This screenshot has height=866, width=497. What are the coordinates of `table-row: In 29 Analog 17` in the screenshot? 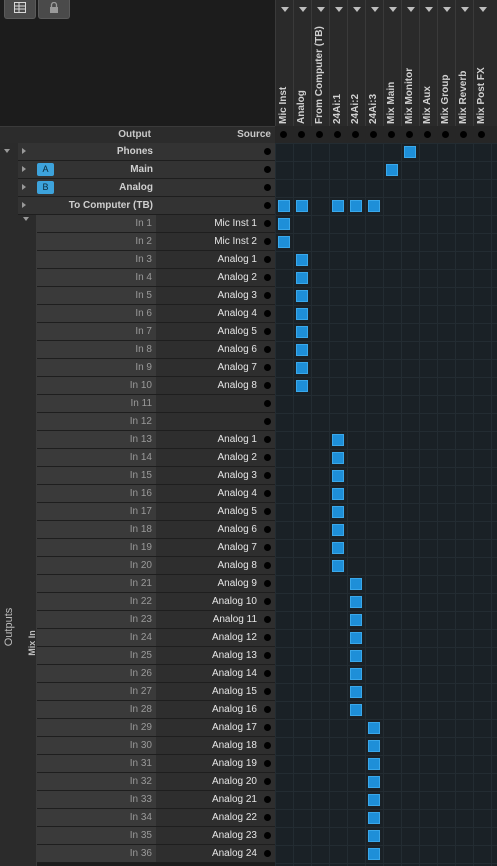 It's located at (156, 728).